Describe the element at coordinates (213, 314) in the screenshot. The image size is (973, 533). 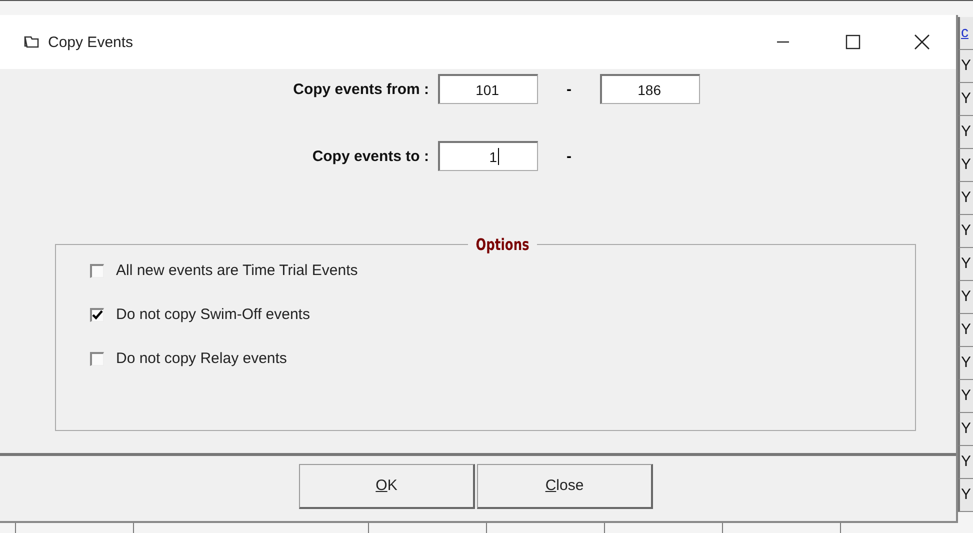
I see `checkbox-label: Do not copy Swim-Off events` at that location.